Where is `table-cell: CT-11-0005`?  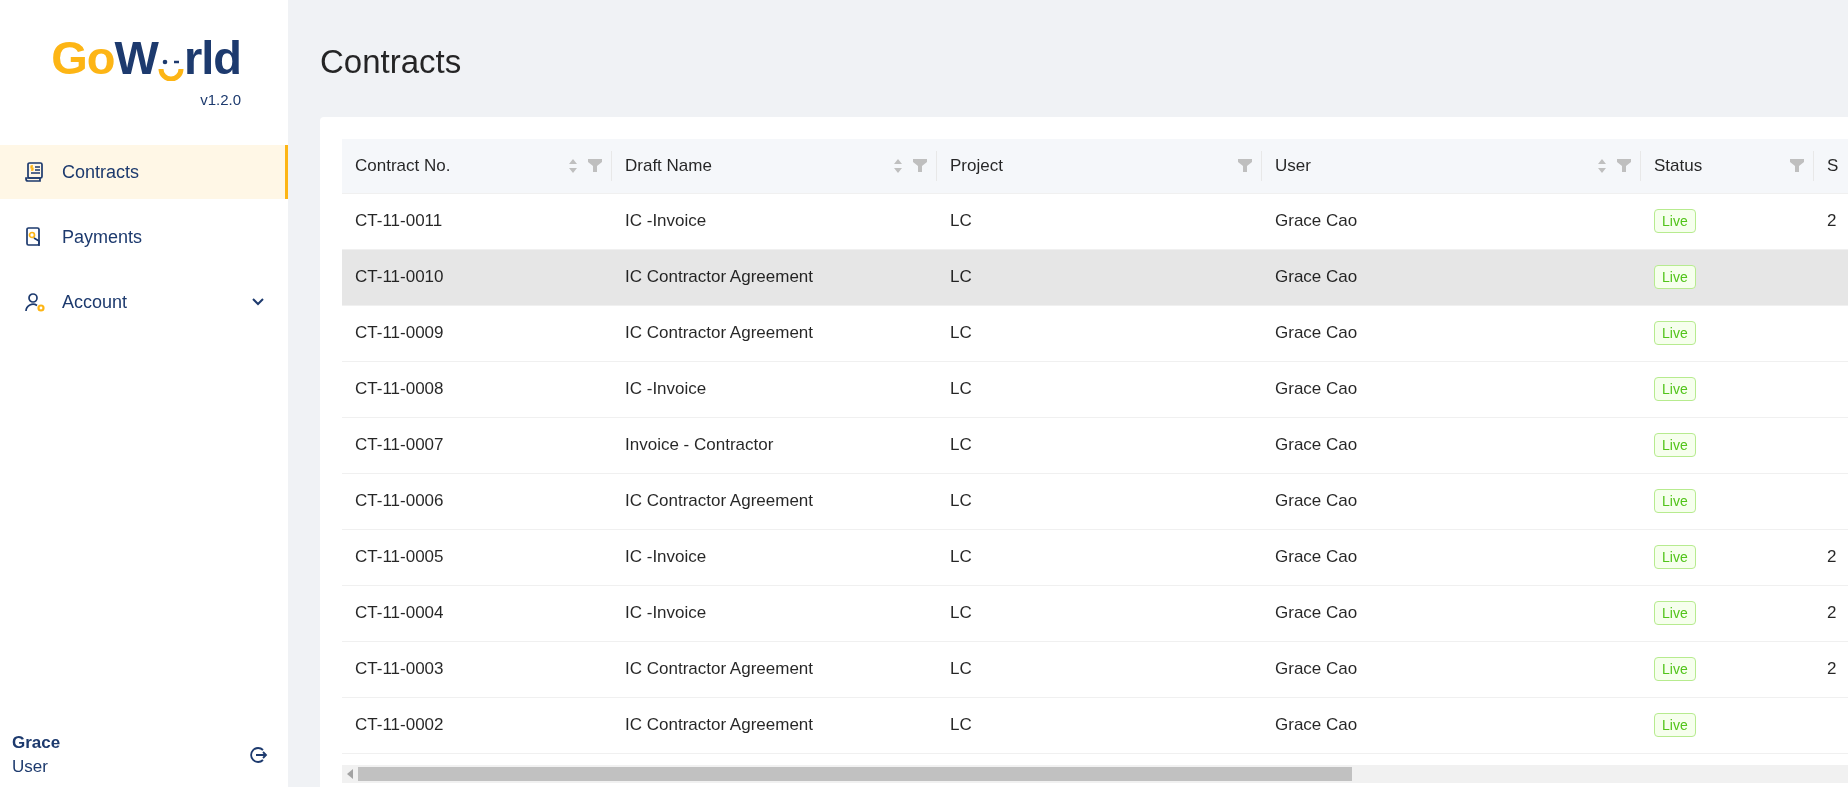 table-cell: CT-11-0005 is located at coordinates (399, 557).